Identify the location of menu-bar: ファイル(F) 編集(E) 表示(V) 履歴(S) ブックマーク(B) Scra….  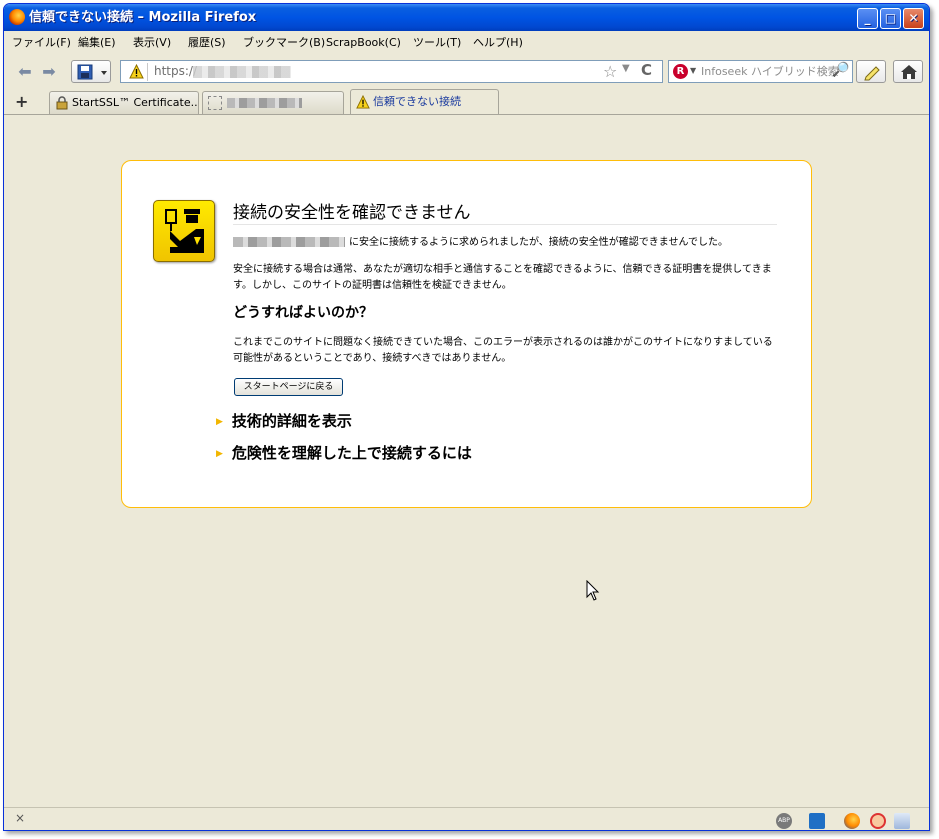
(466, 42).